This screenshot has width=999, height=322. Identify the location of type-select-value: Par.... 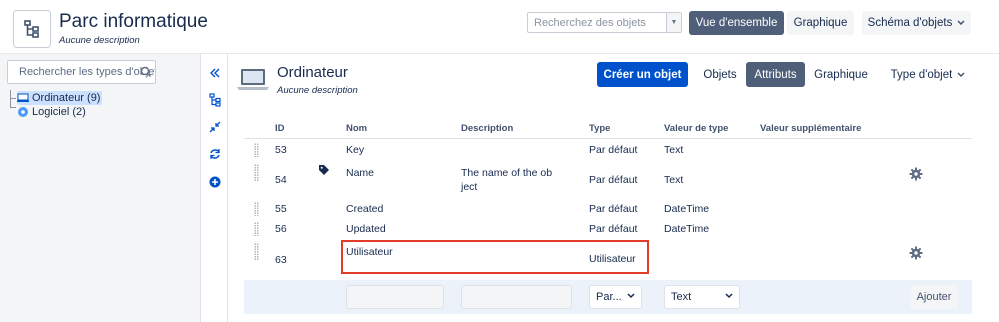
(609, 297).